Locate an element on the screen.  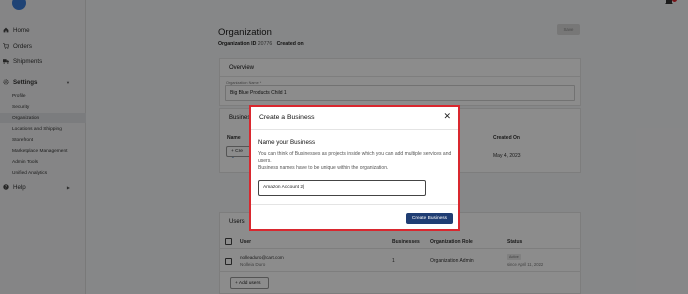
business-name-input: Amazon Account 2| is located at coordinates (342, 188).